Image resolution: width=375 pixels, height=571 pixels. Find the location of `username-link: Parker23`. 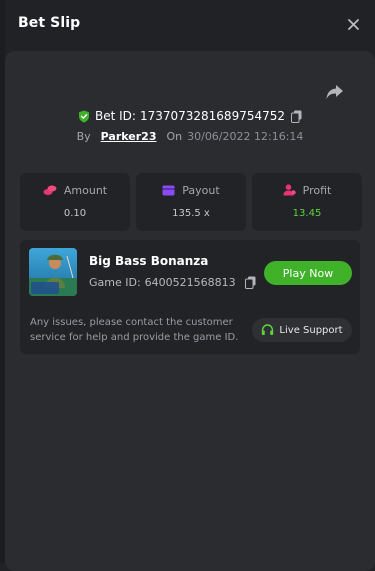

username-link: Parker23 is located at coordinates (129, 136).